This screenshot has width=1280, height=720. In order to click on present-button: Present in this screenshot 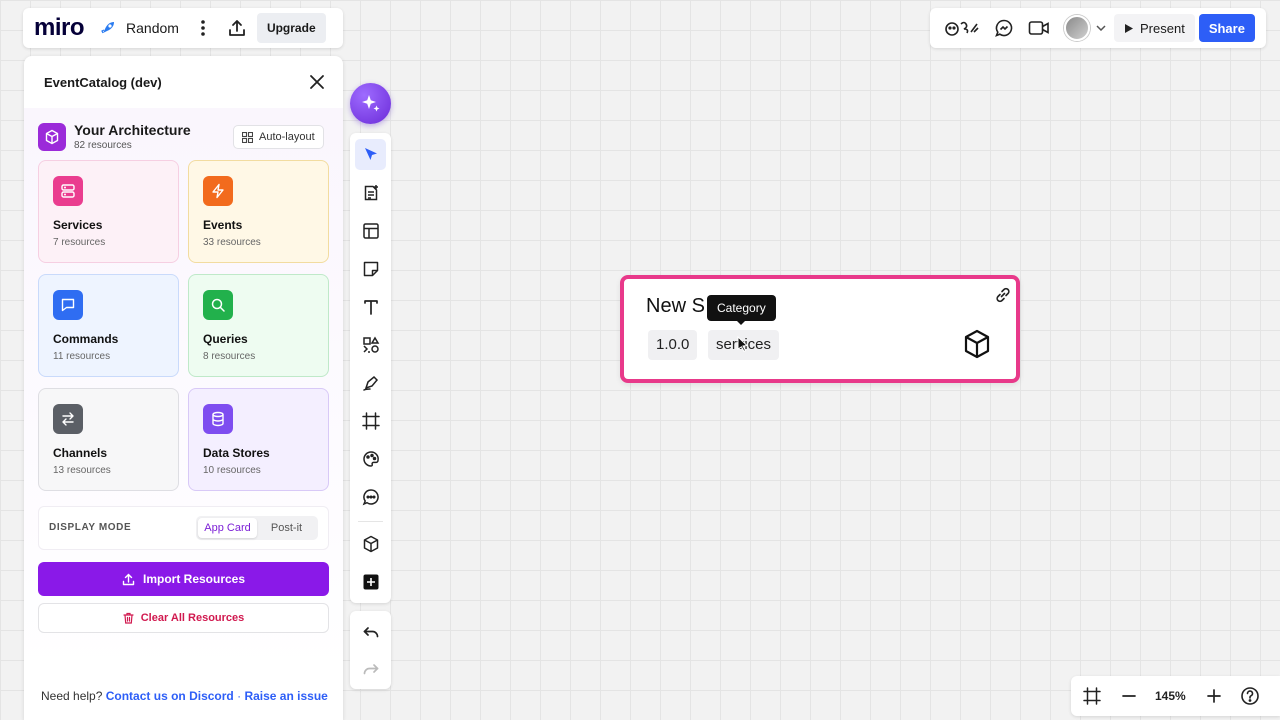, I will do `click(1154, 28)`.